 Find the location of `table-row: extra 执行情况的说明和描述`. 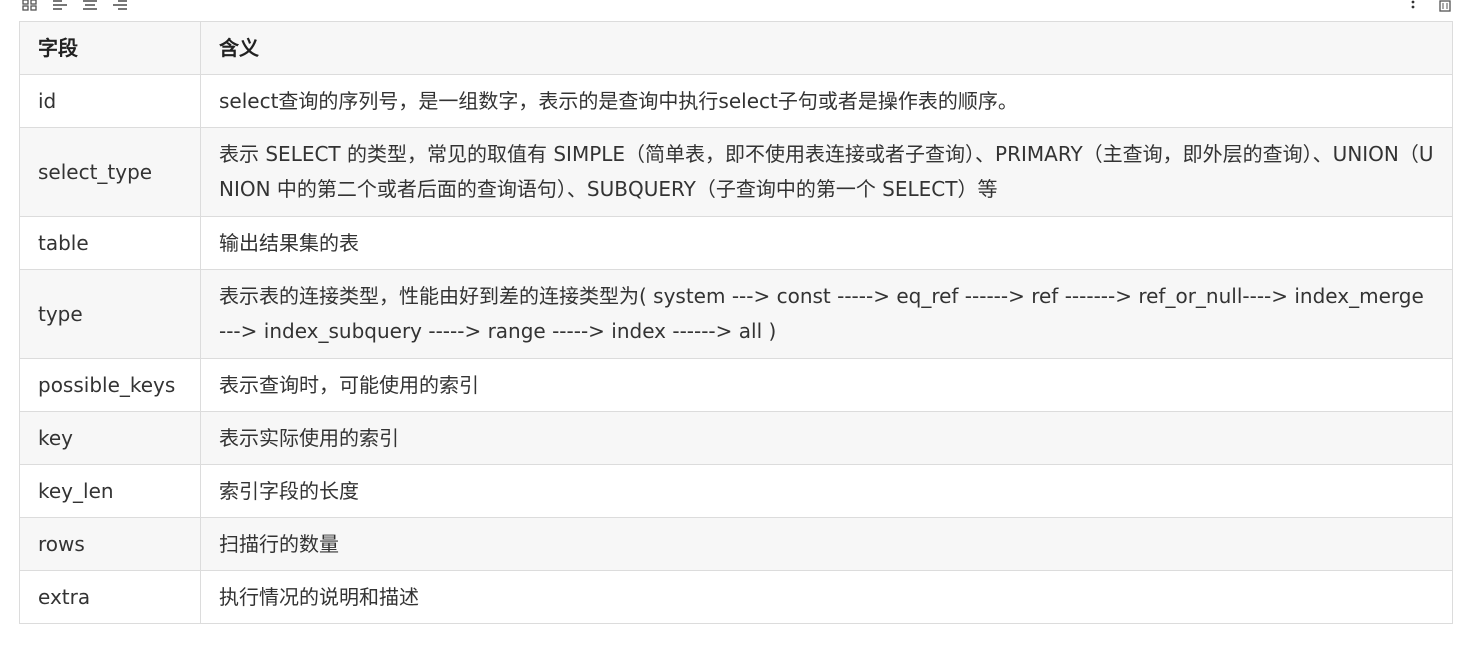

table-row: extra 执行情况的说明和描述 is located at coordinates (736, 597).